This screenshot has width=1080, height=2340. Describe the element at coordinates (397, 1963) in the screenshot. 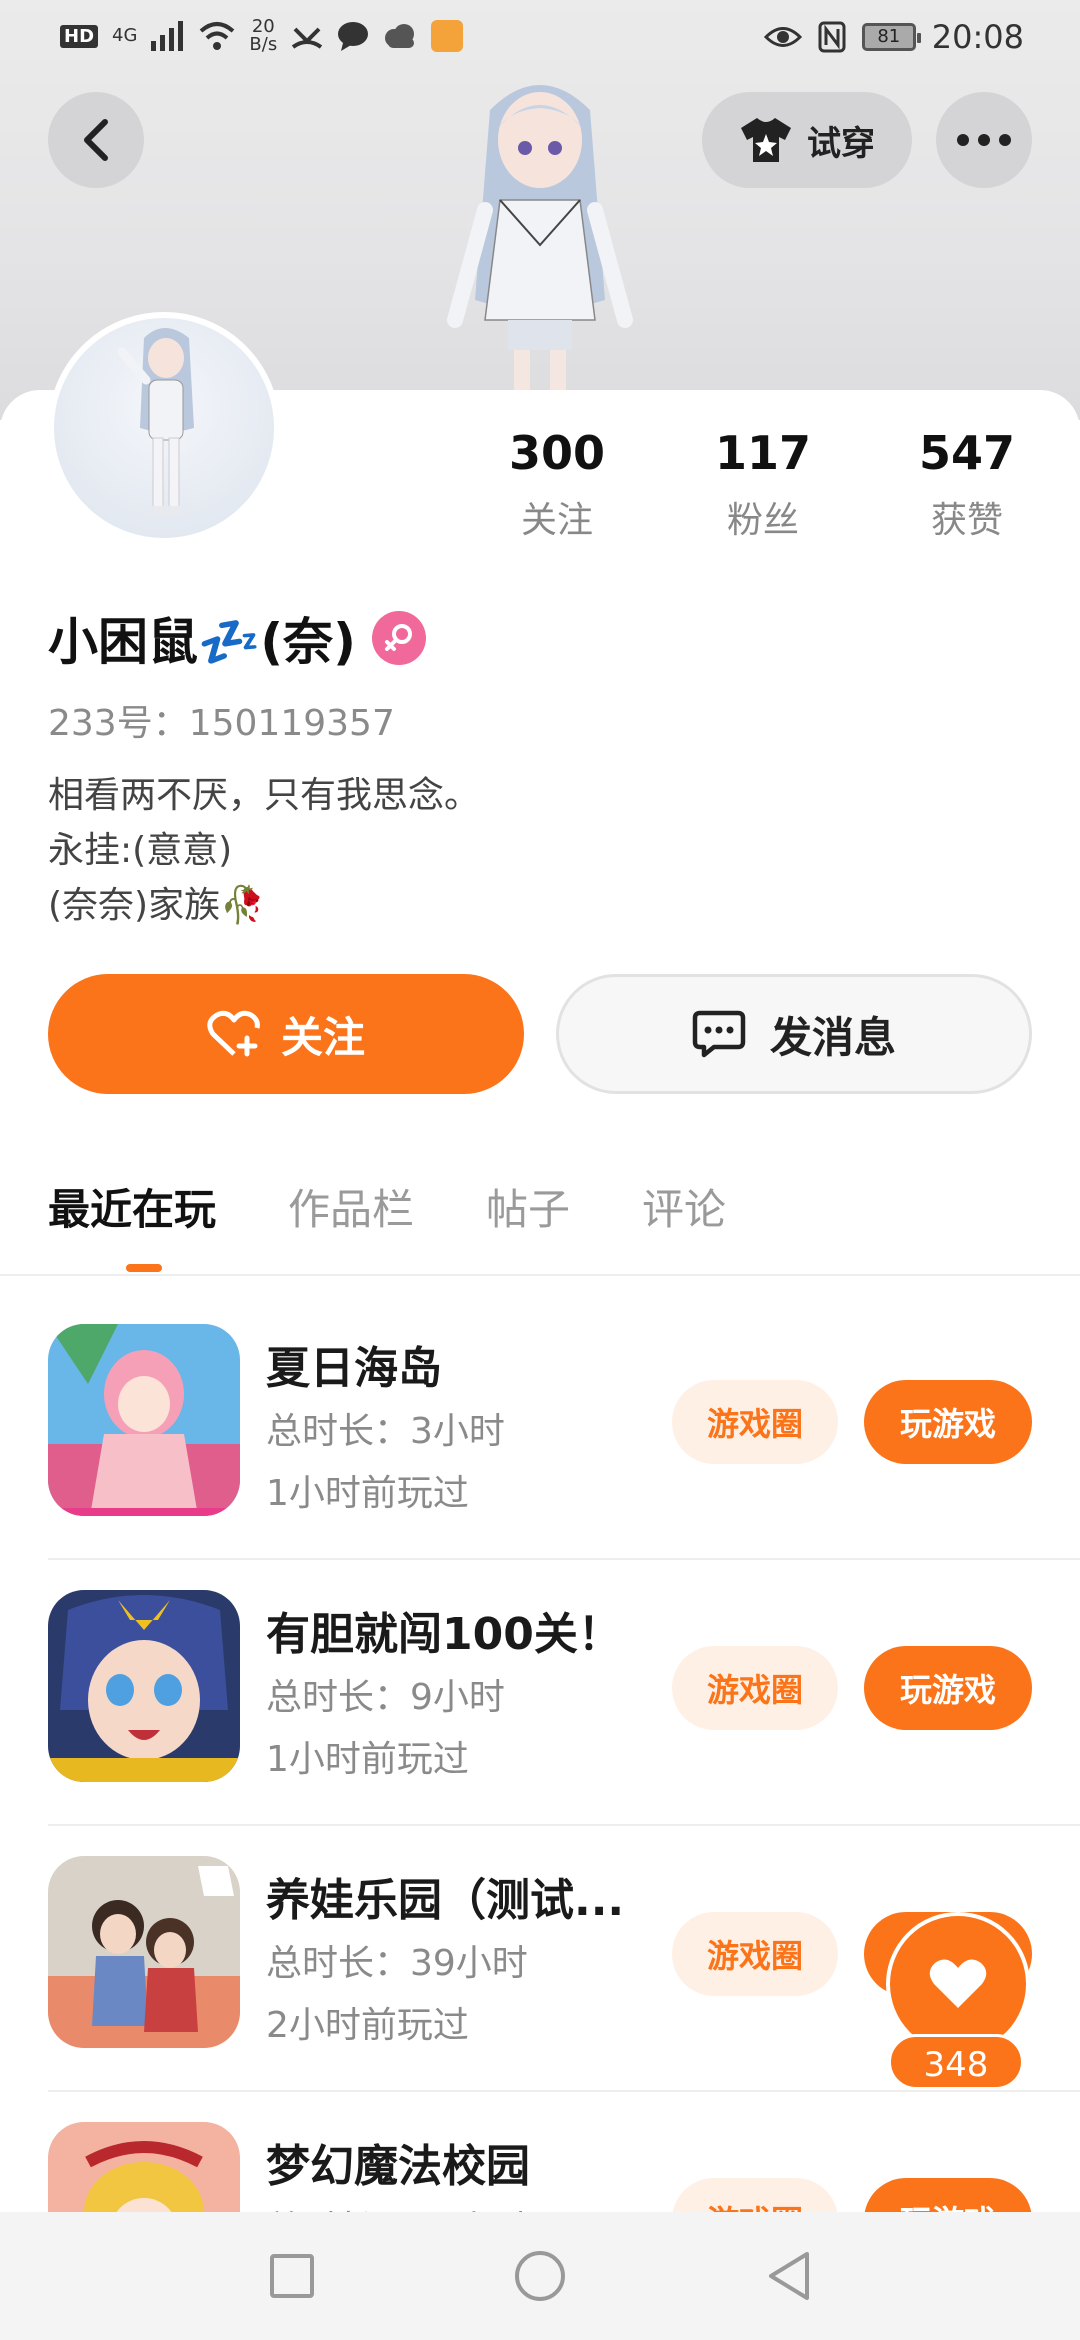

I see `game-duration: 总时长：39小时` at that location.